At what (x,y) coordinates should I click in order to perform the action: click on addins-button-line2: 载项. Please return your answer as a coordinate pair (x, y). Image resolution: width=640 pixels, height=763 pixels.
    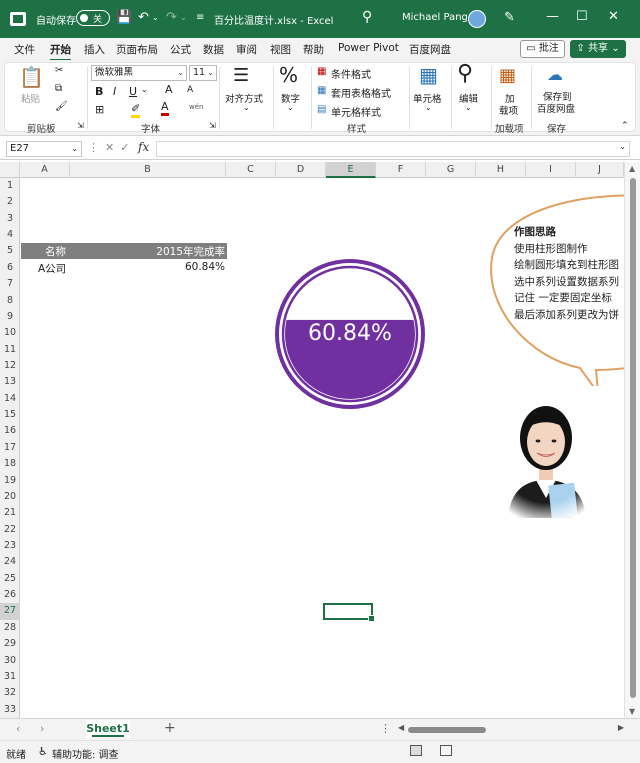
    Looking at the image, I should click on (508, 110).